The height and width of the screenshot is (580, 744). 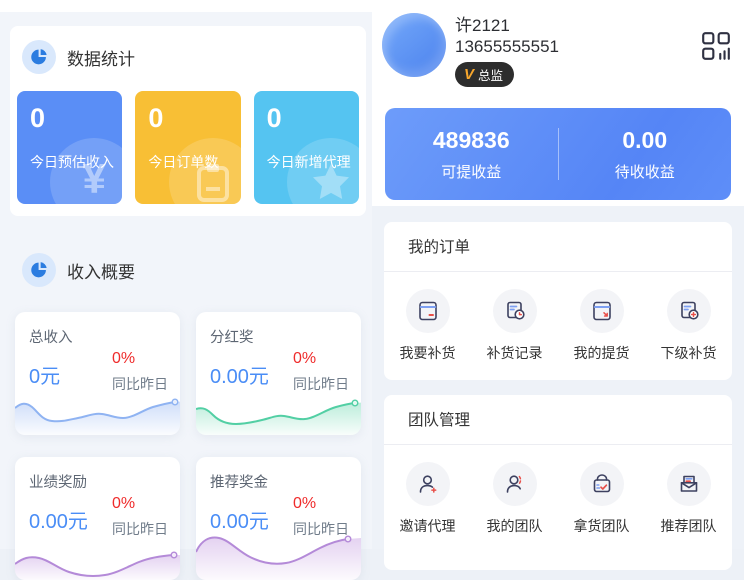 What do you see at coordinates (278, 417) in the screenshot?
I see `sparkline-green` at bounding box center [278, 417].